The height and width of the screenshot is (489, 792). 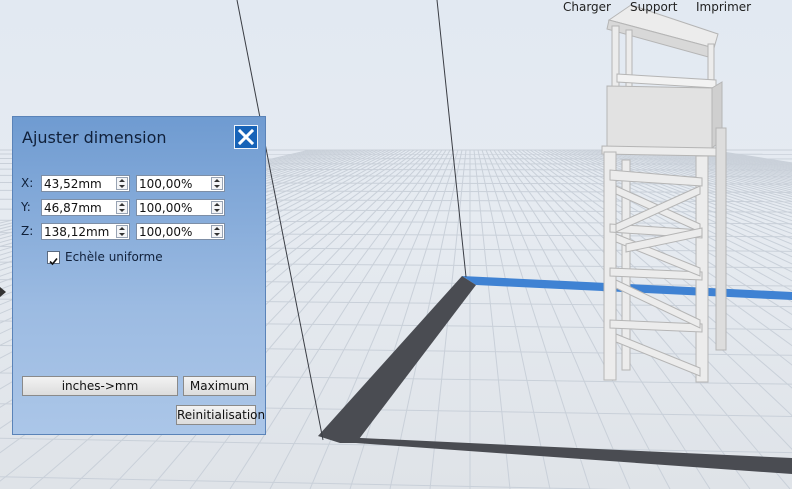 I want to click on x-size-value: 43,52mm, so click(x=73, y=184).